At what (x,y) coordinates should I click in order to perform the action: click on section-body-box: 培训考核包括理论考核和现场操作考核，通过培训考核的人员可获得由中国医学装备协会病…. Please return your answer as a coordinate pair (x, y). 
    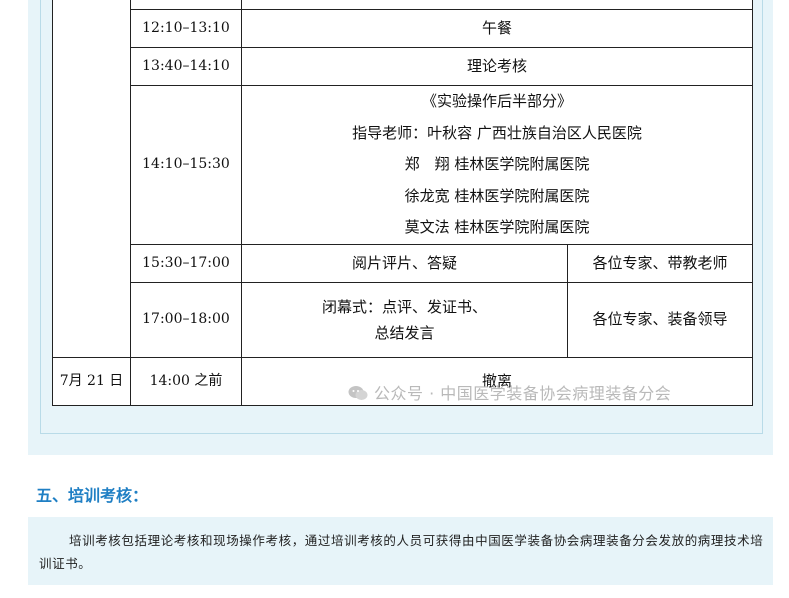
    Looking at the image, I should click on (400, 551).